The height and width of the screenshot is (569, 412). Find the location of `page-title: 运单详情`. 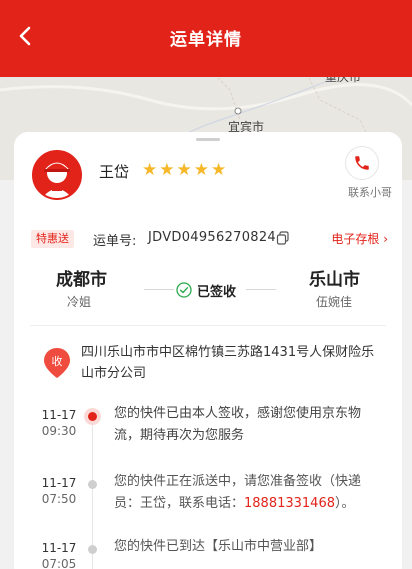

page-title: 运单详情 is located at coordinates (206, 40).